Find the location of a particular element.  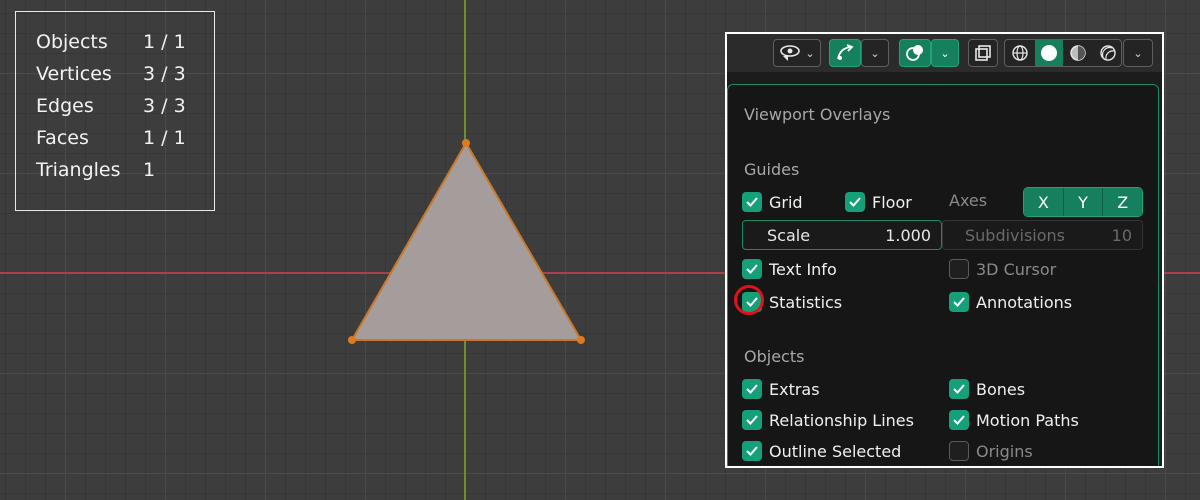

triangle-face is located at coordinates (466, 241).